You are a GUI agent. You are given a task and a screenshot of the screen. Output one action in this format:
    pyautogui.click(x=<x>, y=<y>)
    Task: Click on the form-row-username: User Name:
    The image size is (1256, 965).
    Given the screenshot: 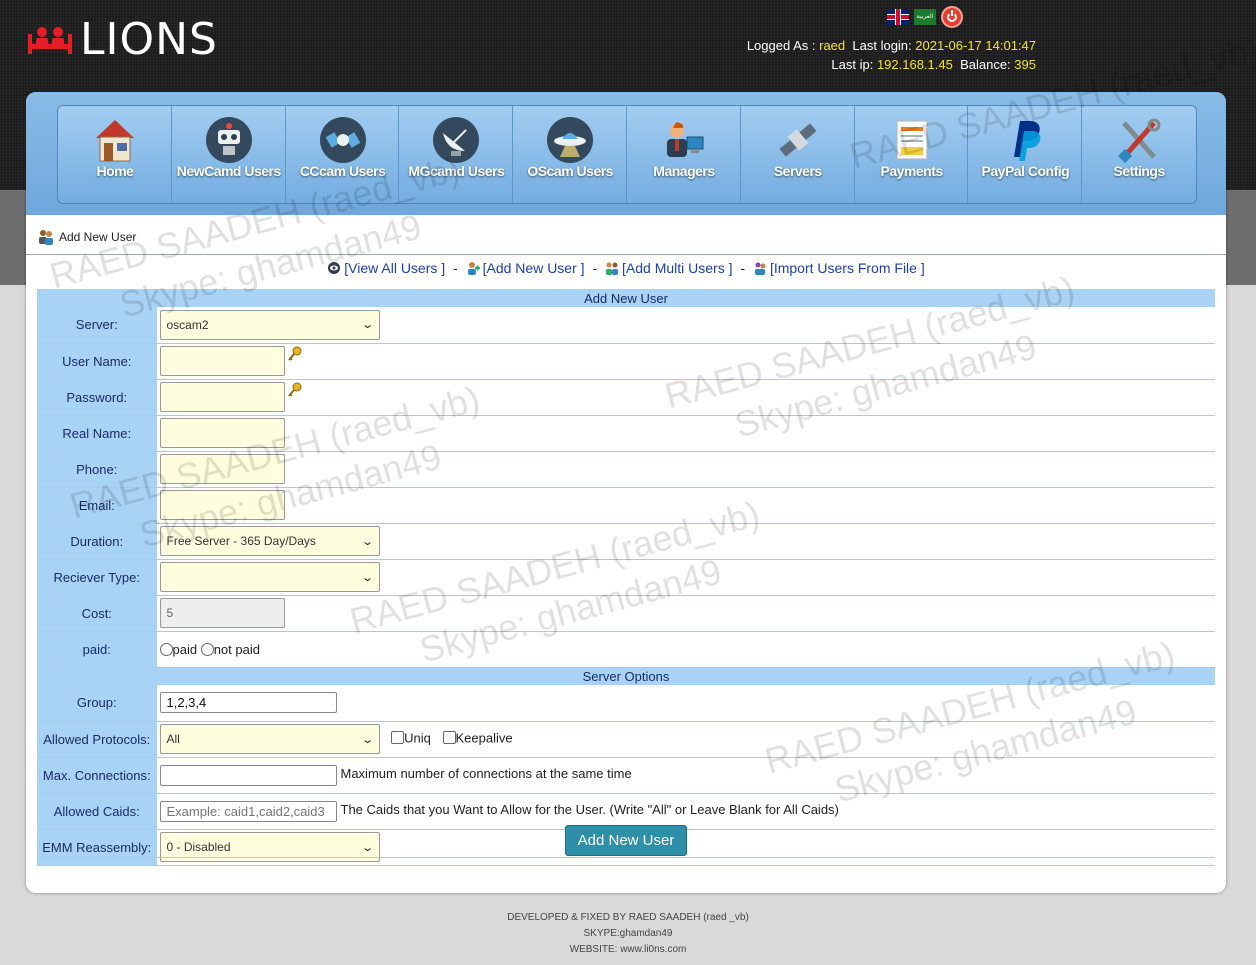 What is the action you would take?
    pyautogui.click(x=626, y=361)
    